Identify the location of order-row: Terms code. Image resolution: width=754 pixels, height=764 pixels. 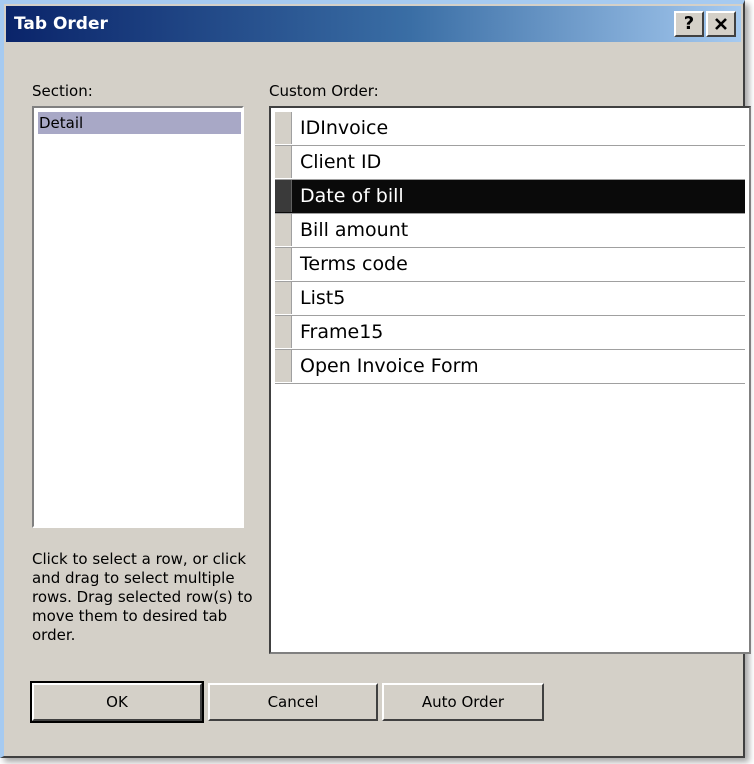
(510, 265).